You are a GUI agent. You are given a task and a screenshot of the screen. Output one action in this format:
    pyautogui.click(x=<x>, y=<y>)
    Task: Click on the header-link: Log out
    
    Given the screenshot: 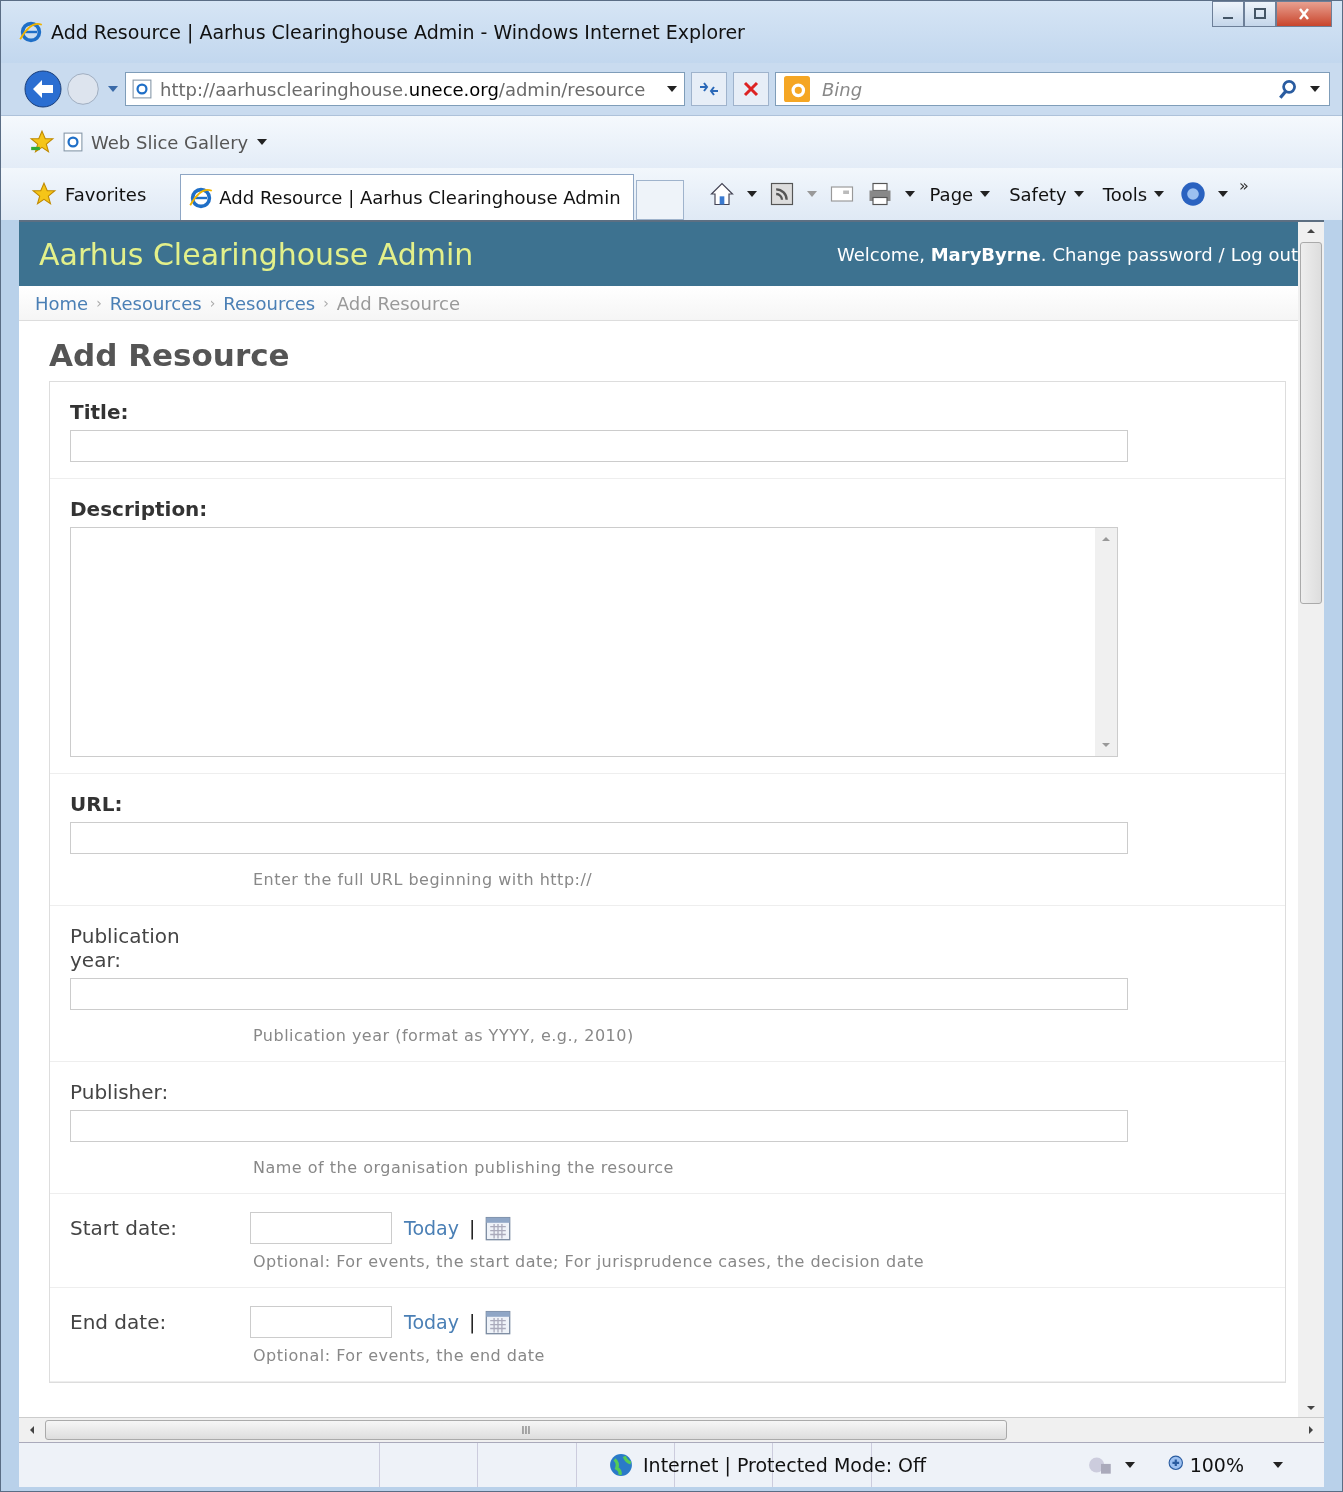 What is the action you would take?
    pyautogui.click(x=1264, y=254)
    